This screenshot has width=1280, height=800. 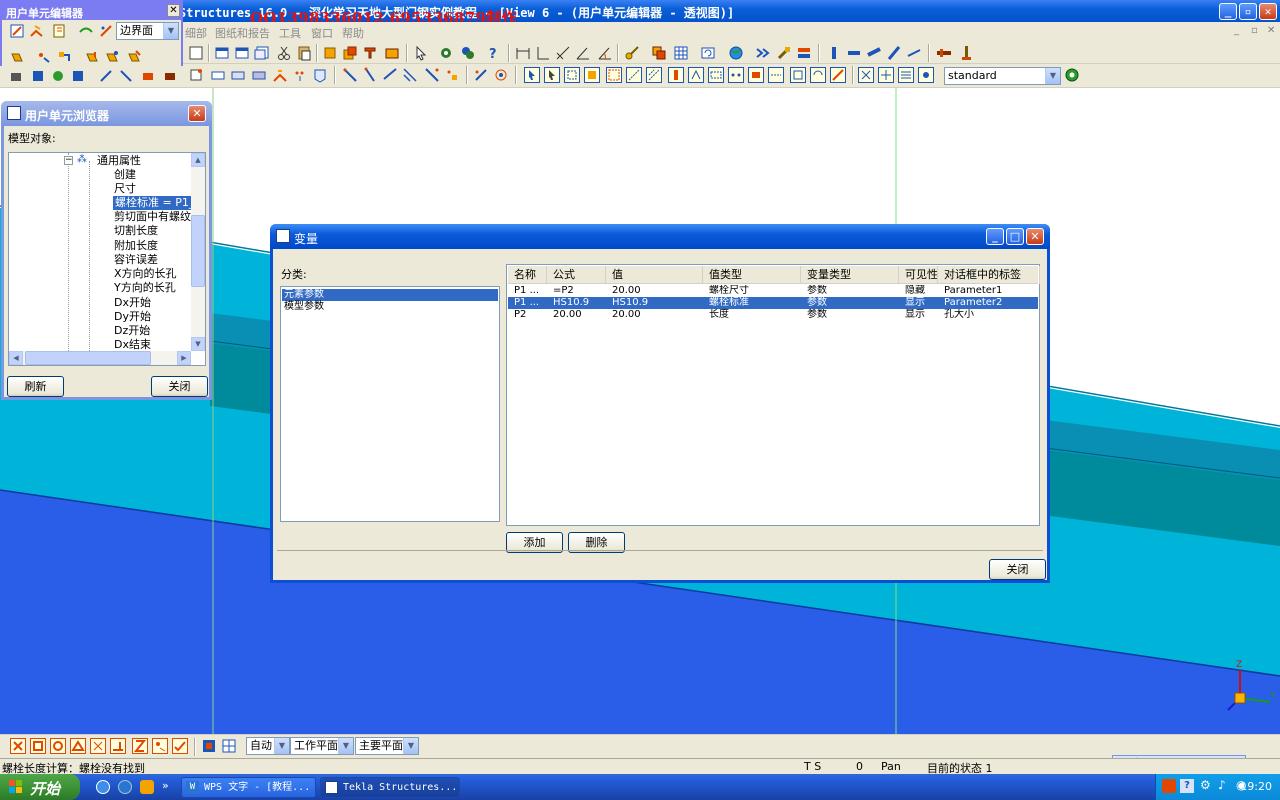 I want to click on window-icon, so click(x=242, y=53).